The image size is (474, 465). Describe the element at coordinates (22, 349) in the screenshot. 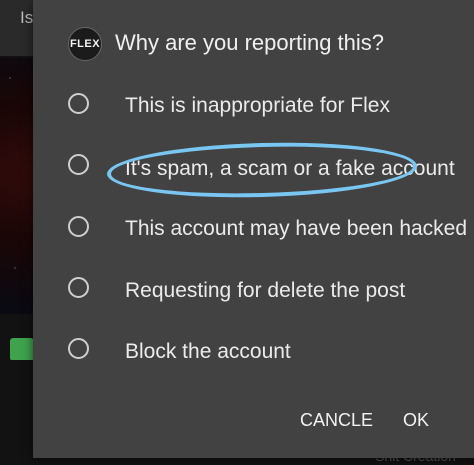

I see `thumbs-up-icon` at that location.